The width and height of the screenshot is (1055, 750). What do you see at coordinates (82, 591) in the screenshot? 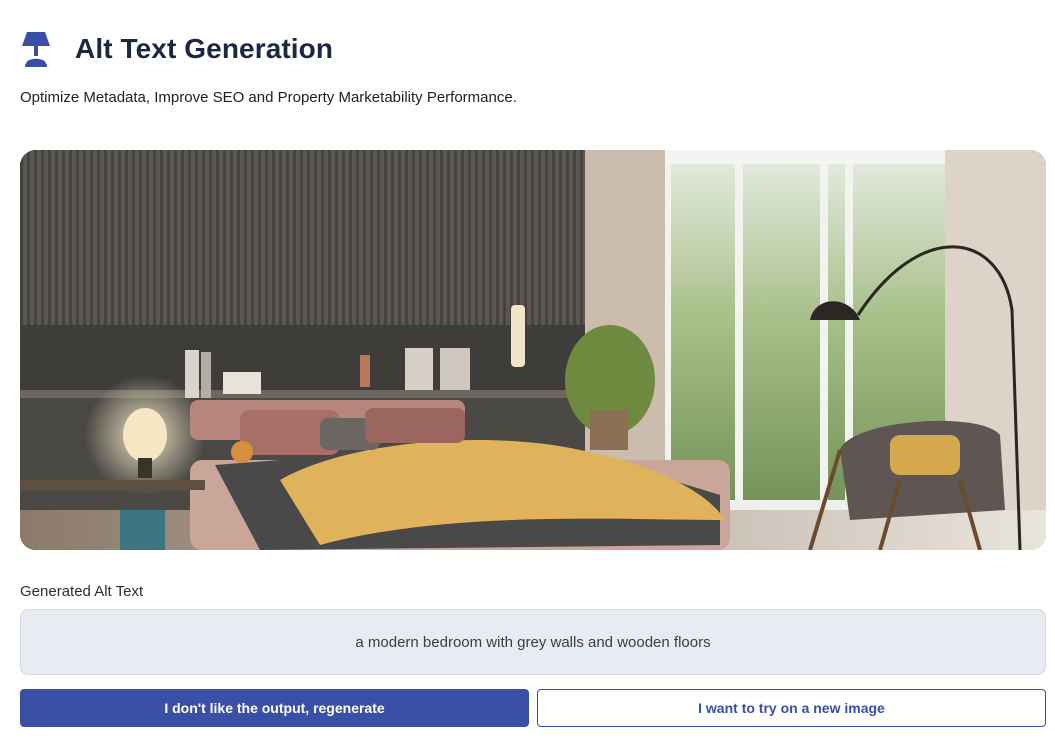
I see `generated-alt-text-label: Generated Alt Text` at bounding box center [82, 591].